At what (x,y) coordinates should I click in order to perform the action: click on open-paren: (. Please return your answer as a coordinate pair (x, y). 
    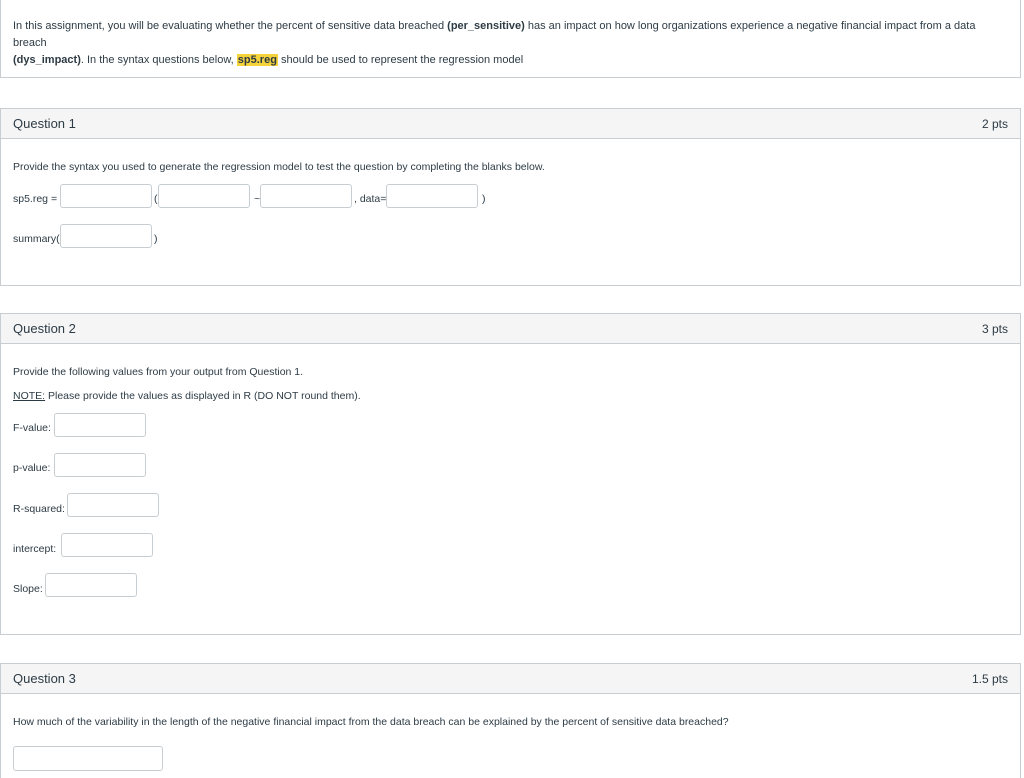
    Looking at the image, I should click on (156, 199).